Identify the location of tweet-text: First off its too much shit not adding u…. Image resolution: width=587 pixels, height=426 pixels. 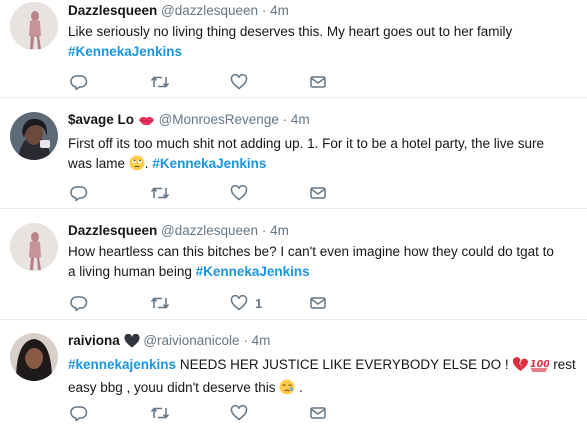
(324, 155).